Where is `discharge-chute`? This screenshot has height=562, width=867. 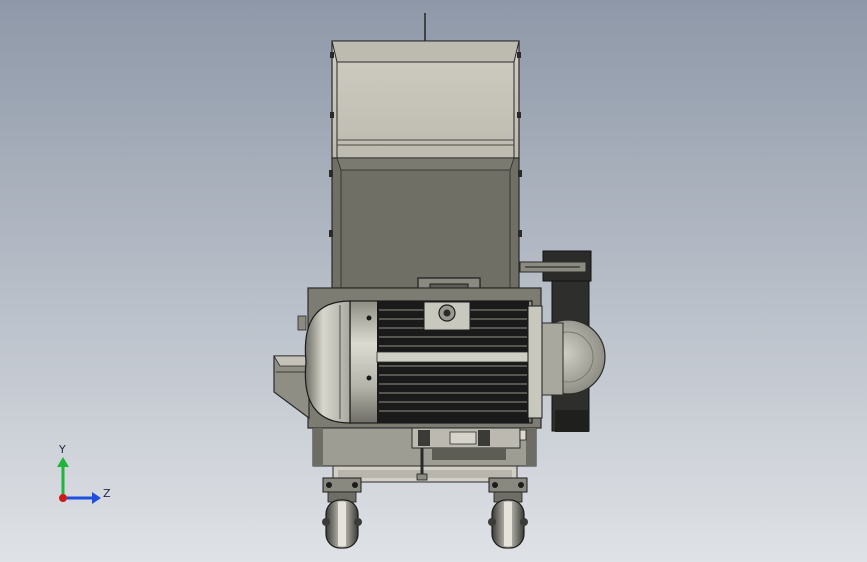
discharge-chute is located at coordinates (291, 387).